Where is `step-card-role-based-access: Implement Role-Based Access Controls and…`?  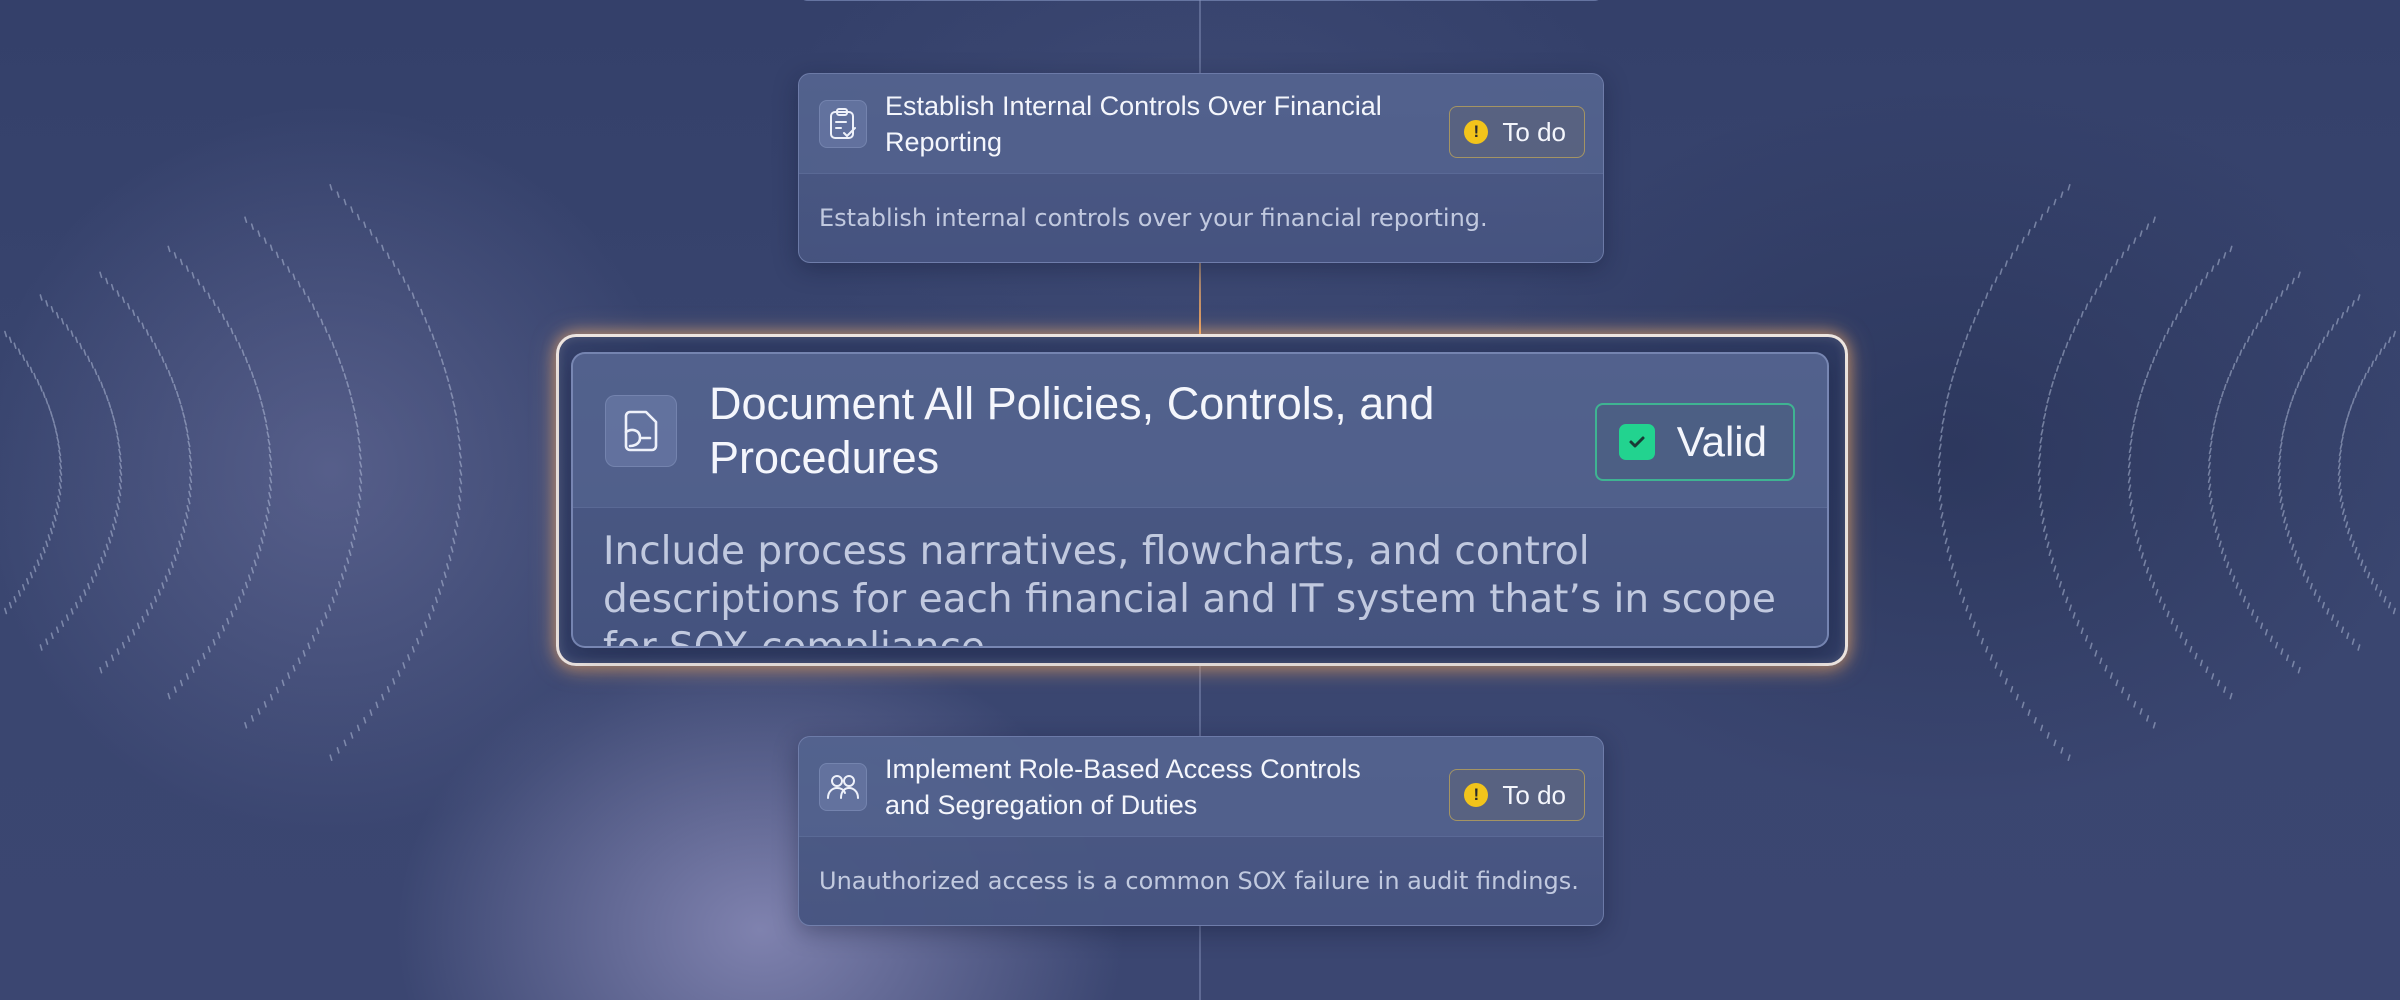 step-card-role-based-access: Implement Role-Based Access Controls and… is located at coordinates (1201, 831).